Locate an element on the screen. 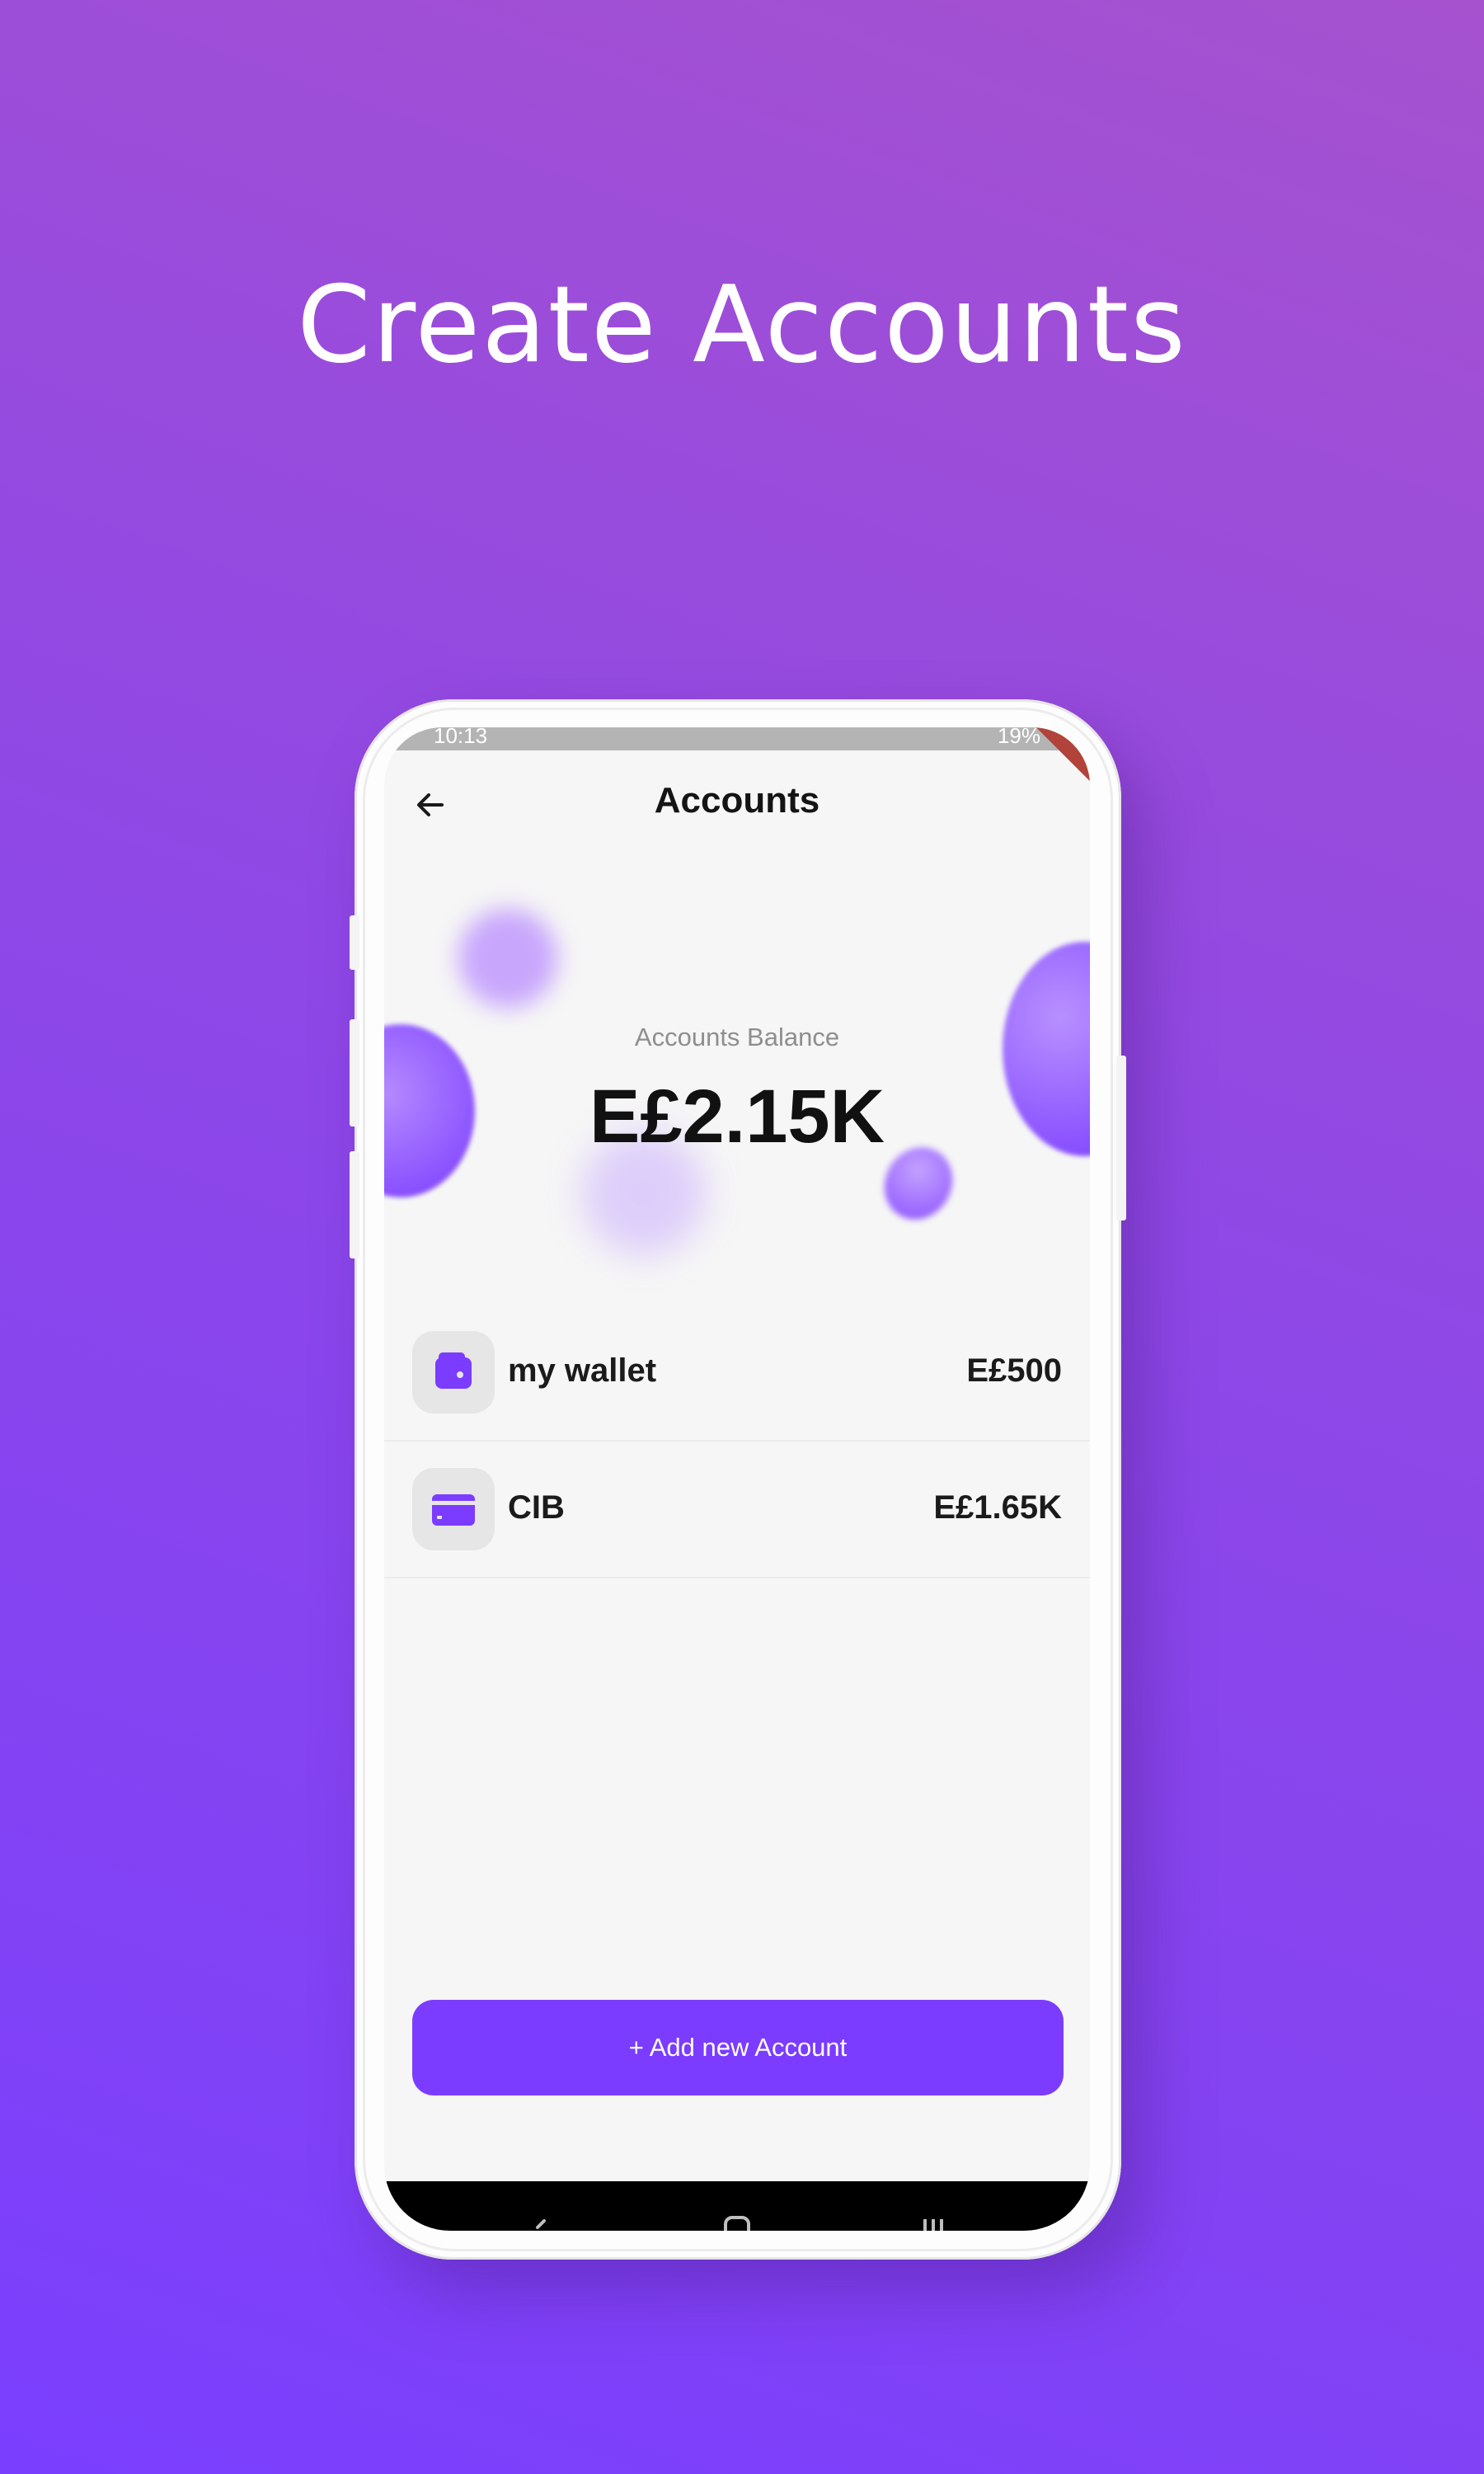 Image resolution: width=1484 pixels, height=2474 pixels. status-bar: 10:13 19% is located at coordinates (737, 738).